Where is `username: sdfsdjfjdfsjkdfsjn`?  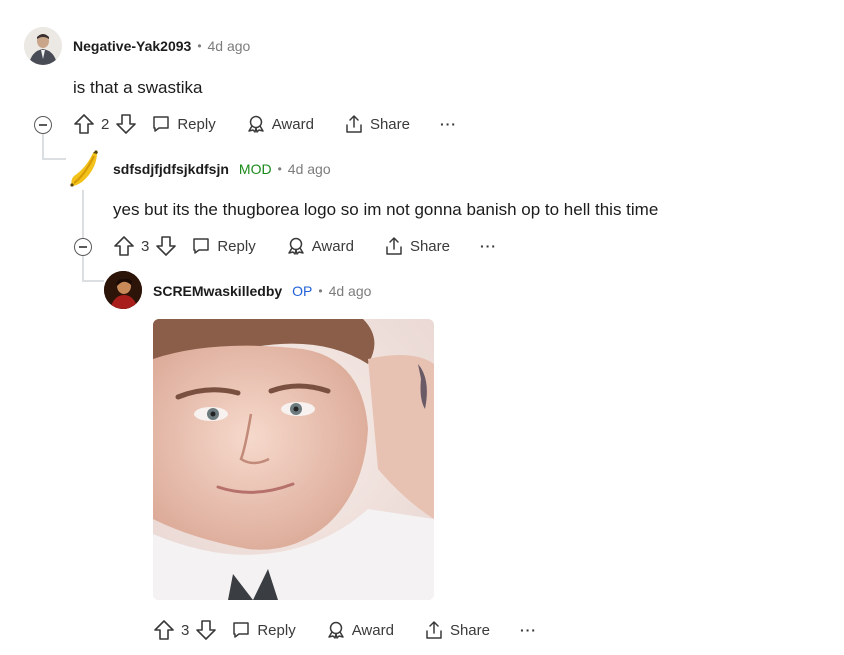
username: sdfsdjfjdfsjkdfsjn is located at coordinates (171, 169).